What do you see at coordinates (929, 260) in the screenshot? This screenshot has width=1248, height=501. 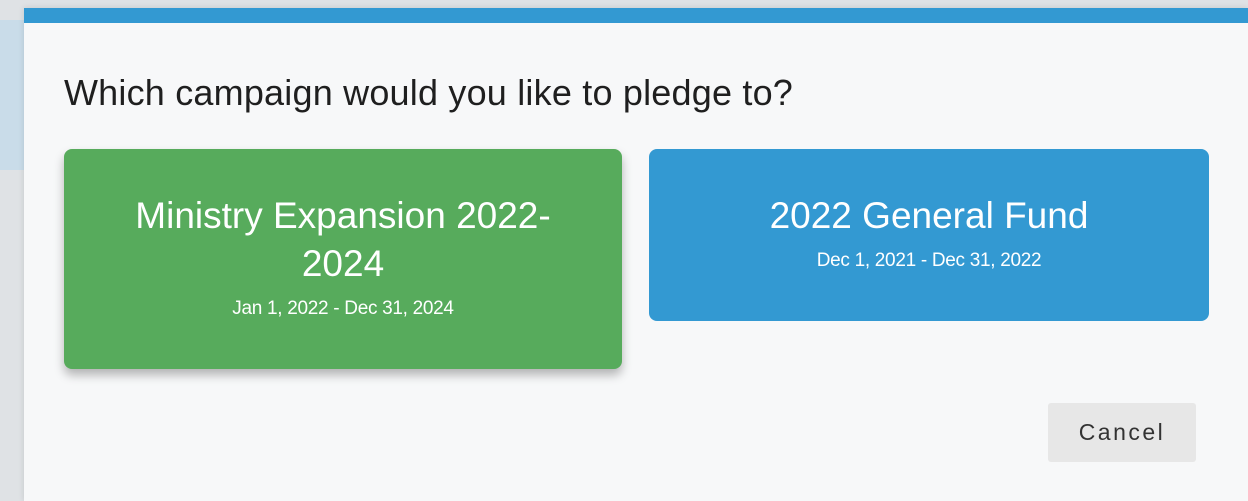 I see `campaign-dates: Dec 1, 2021 - Dec 31, 2022` at bounding box center [929, 260].